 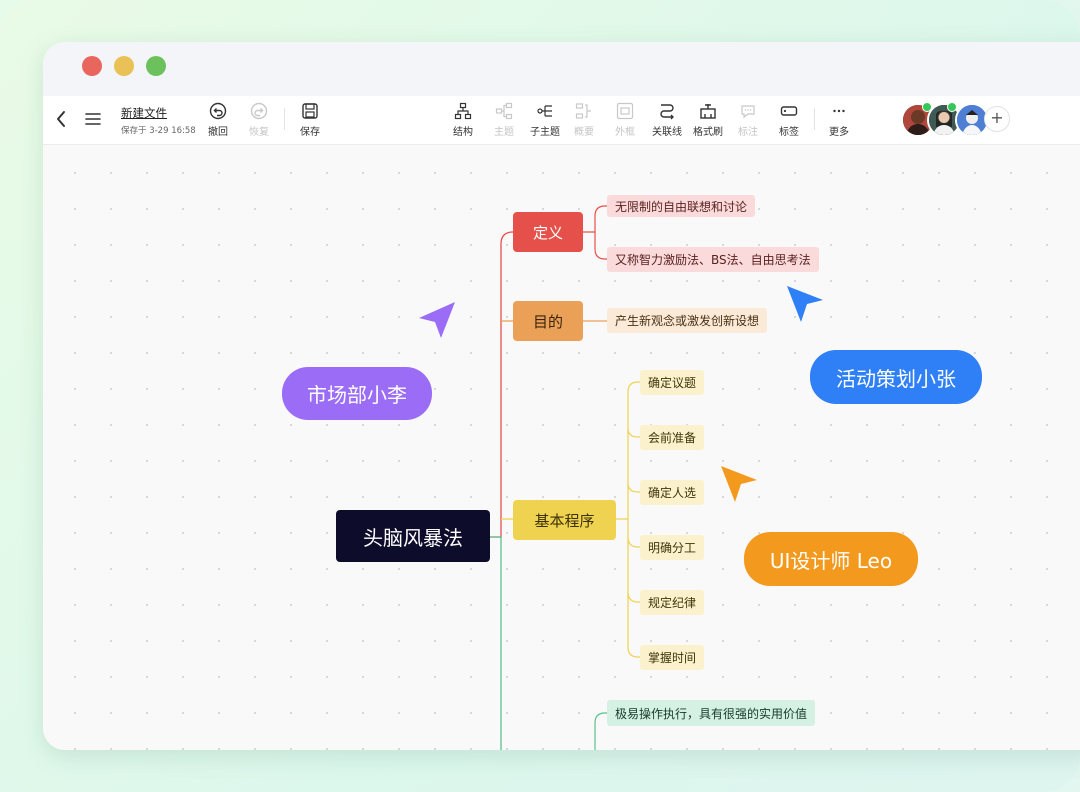 I want to click on redo-button: 恢复, so click(x=259, y=120).